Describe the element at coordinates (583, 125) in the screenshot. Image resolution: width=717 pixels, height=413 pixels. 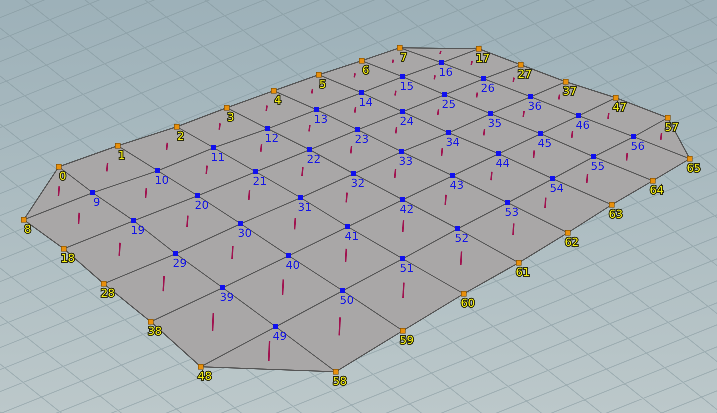
I see `point-number: 46` at that location.